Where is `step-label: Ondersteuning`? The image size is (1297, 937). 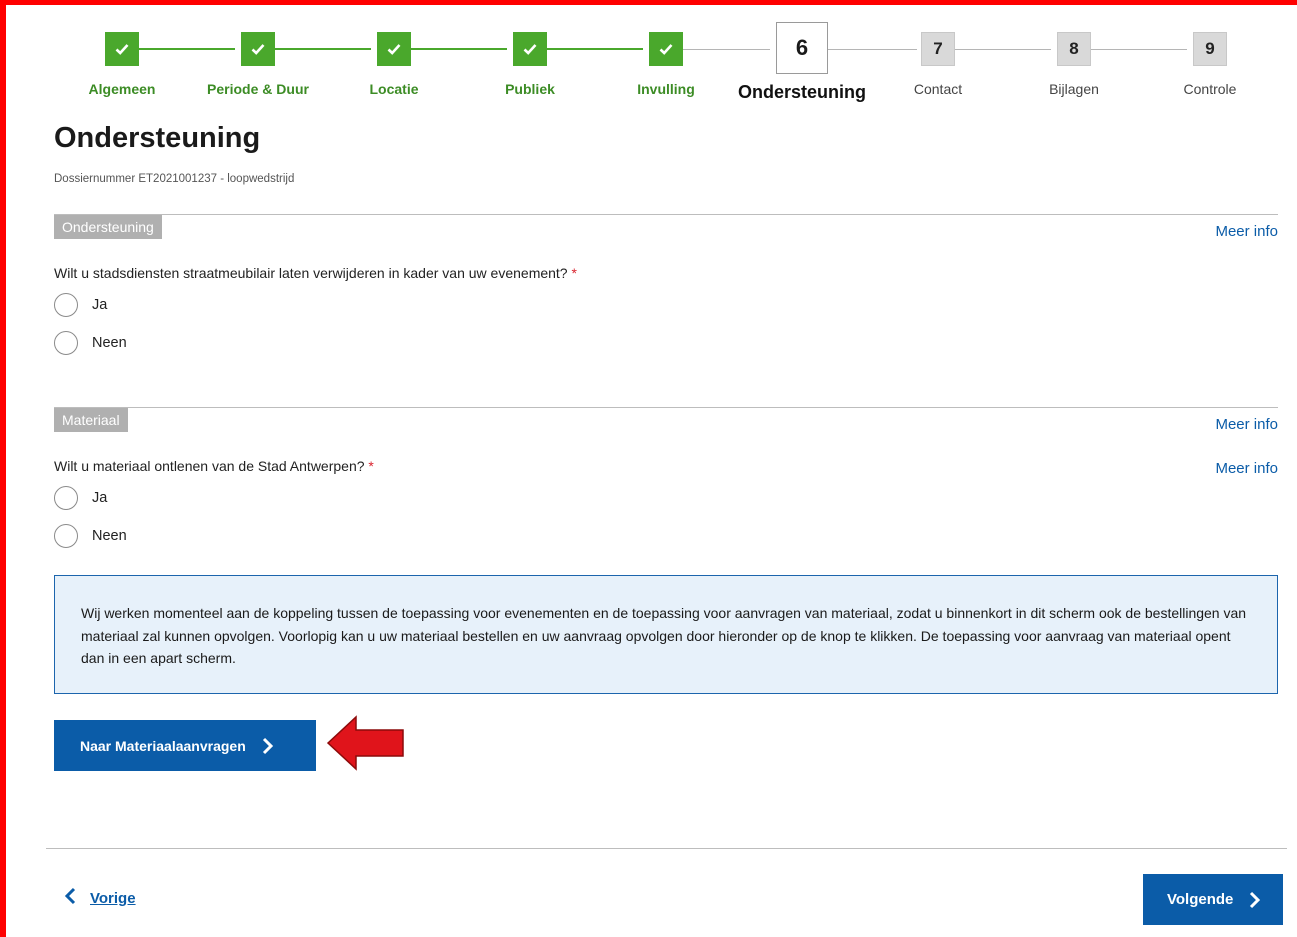
step-label: Ondersteuning is located at coordinates (801, 92).